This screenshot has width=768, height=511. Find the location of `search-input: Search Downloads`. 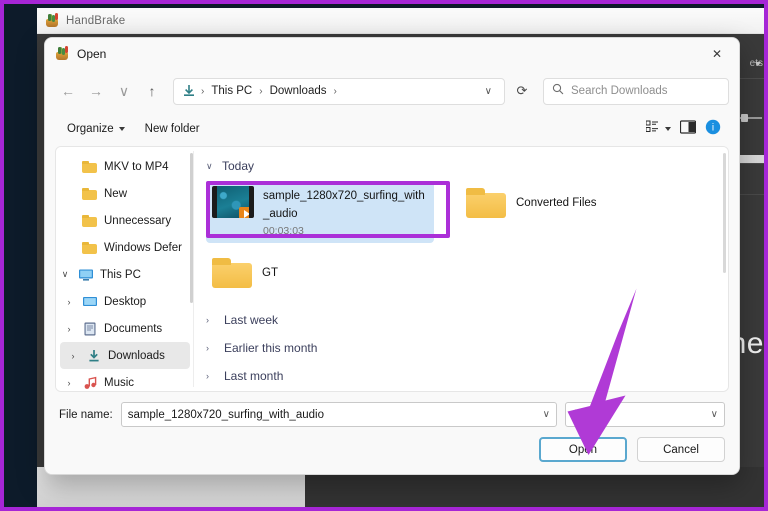

search-input: Search Downloads is located at coordinates (619, 91).